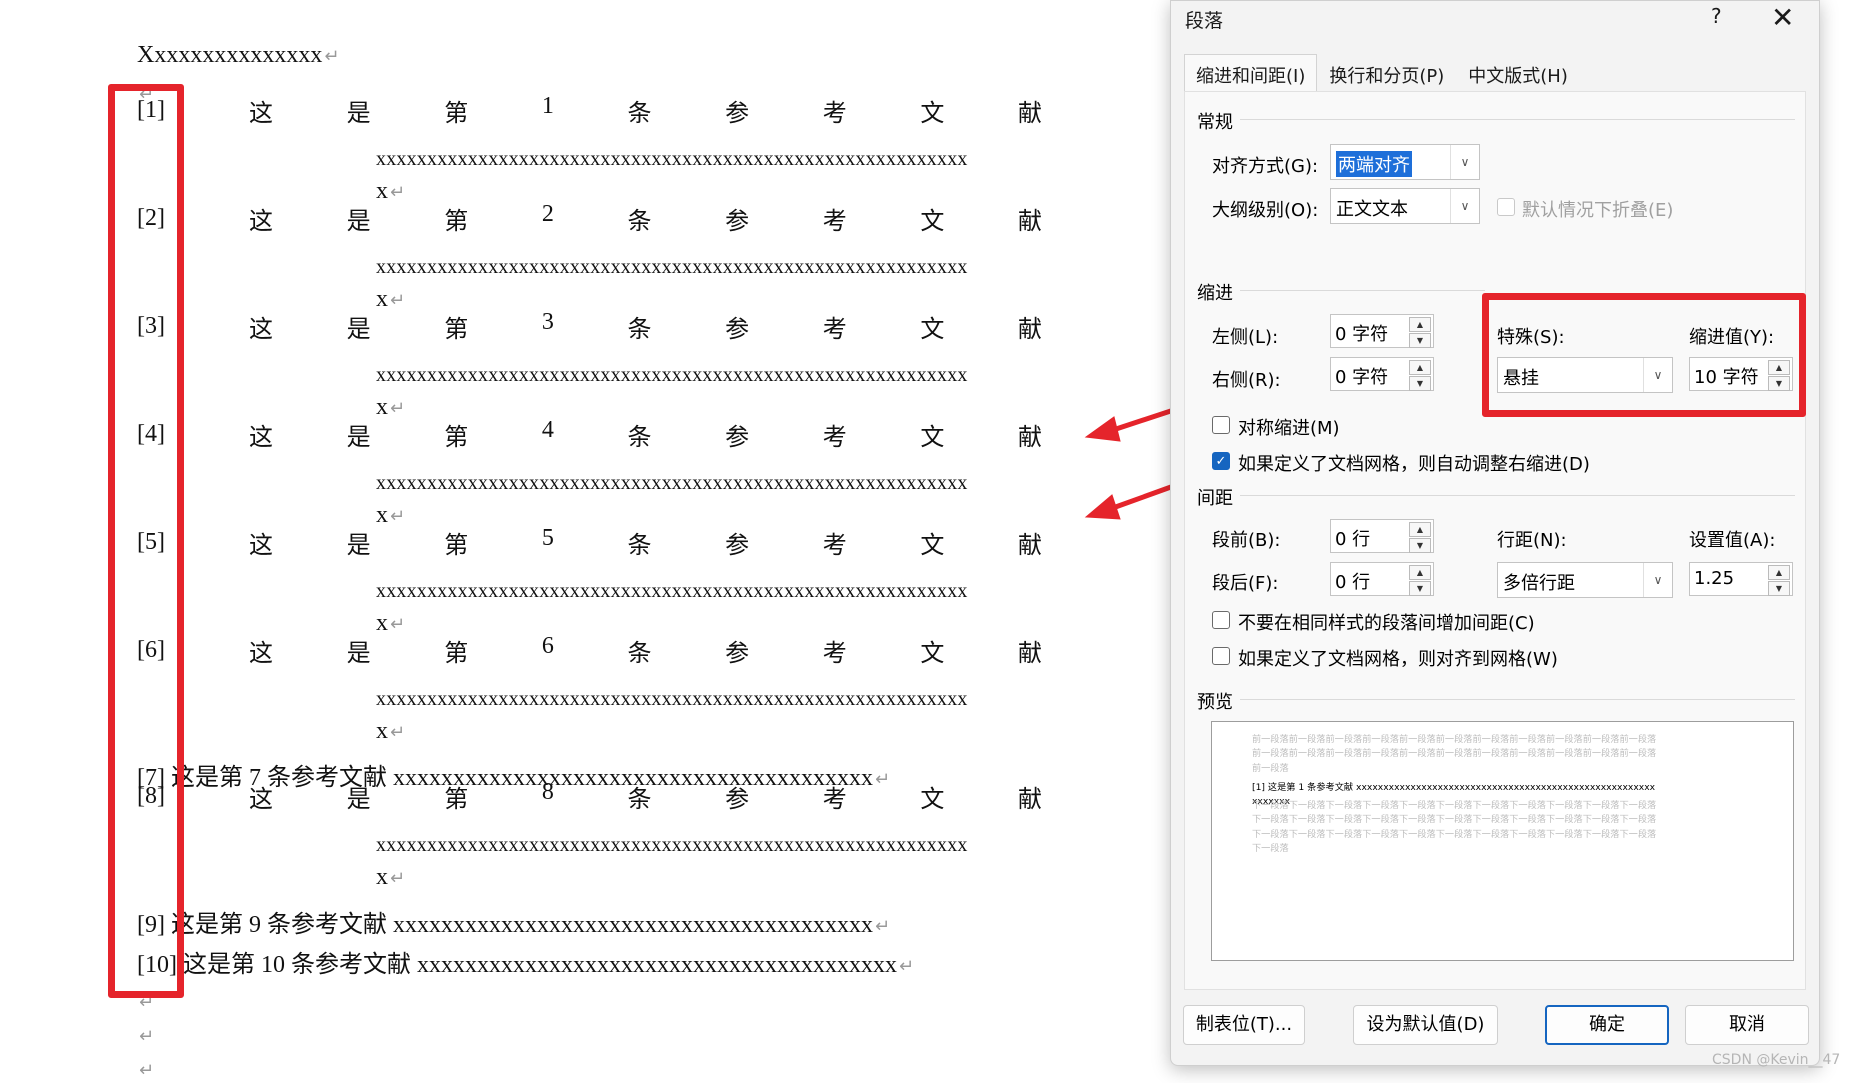 This screenshot has width=1854, height=1083. Describe the element at coordinates (1716, 16) in the screenshot. I see `help-button: ?` at that location.